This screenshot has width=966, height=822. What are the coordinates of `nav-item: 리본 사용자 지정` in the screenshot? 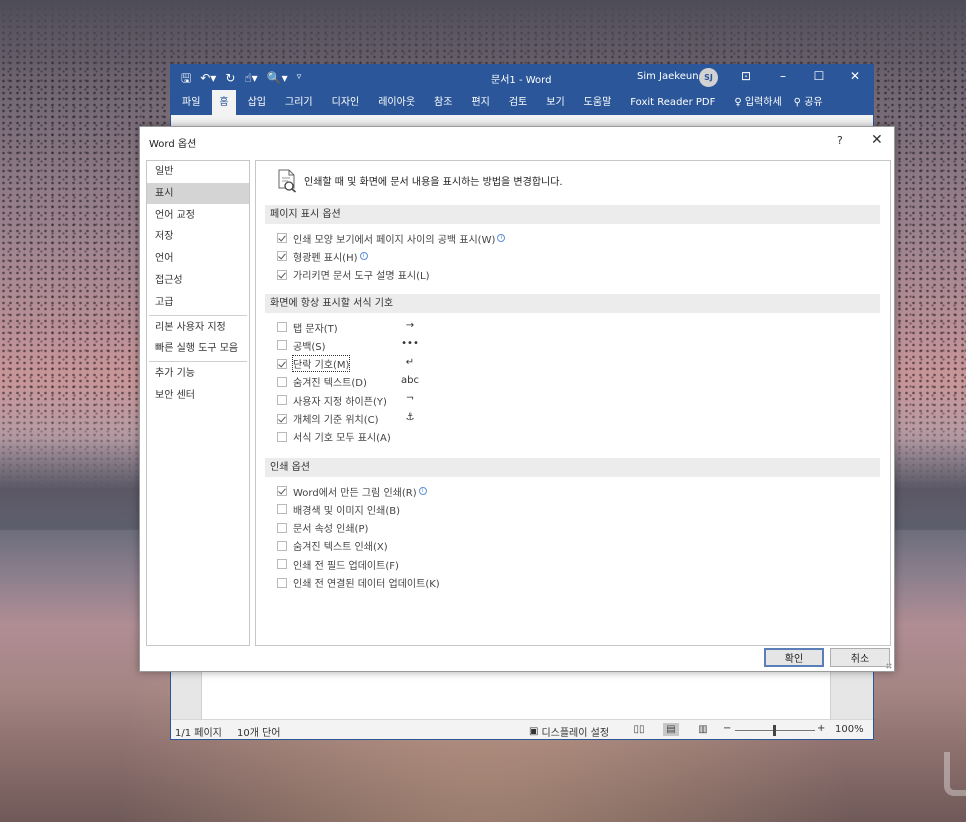 It's located at (198, 327).